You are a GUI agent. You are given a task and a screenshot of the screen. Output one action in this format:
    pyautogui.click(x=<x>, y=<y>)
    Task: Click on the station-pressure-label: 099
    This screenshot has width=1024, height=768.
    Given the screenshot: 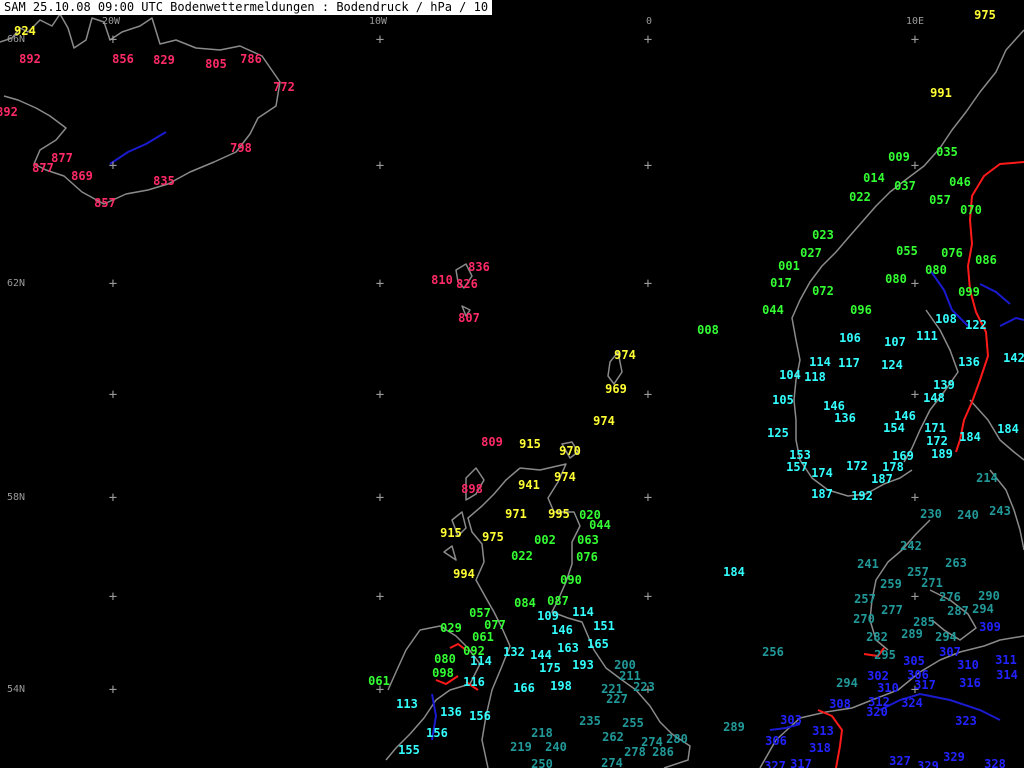 What is the action you would take?
    pyautogui.click(x=969, y=292)
    